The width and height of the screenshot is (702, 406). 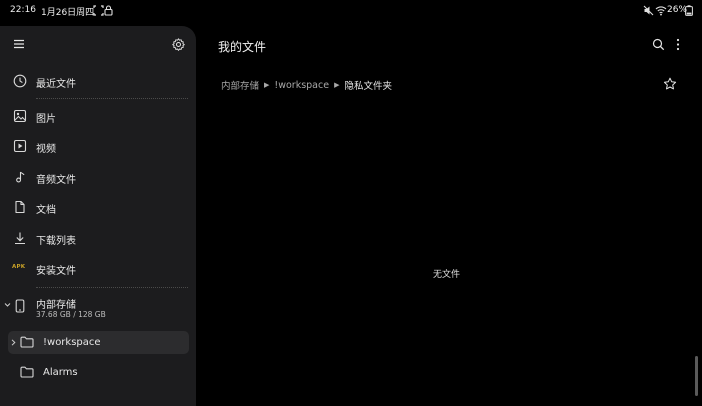 I want to click on more-options-icon, so click(x=678, y=44).